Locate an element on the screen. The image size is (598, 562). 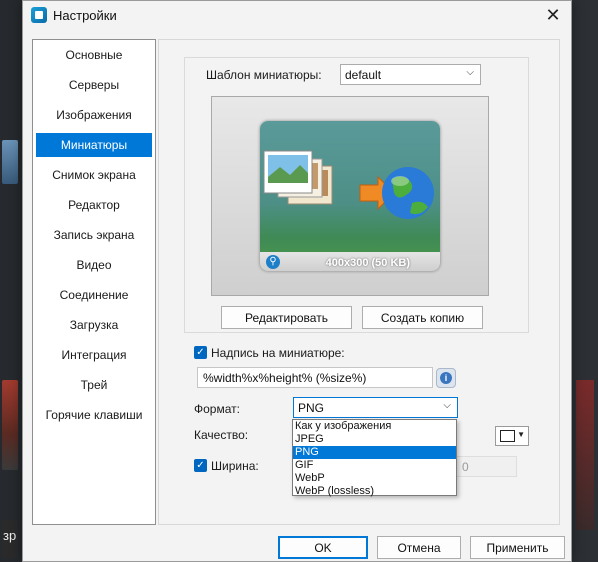
color-swatch is located at coordinates (507, 436).